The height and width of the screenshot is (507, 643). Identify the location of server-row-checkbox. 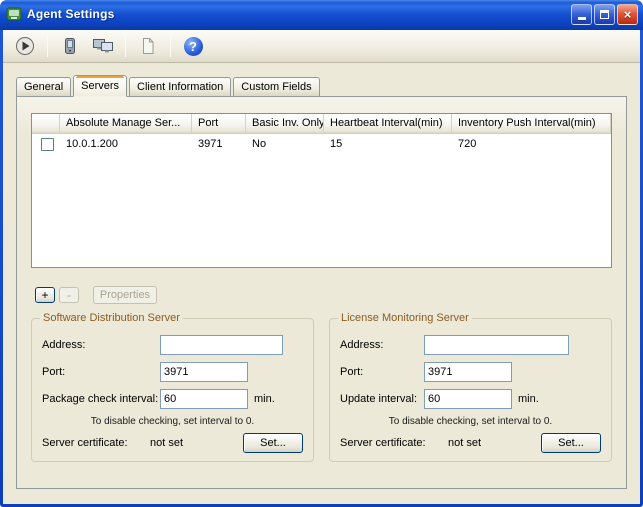
(47, 144).